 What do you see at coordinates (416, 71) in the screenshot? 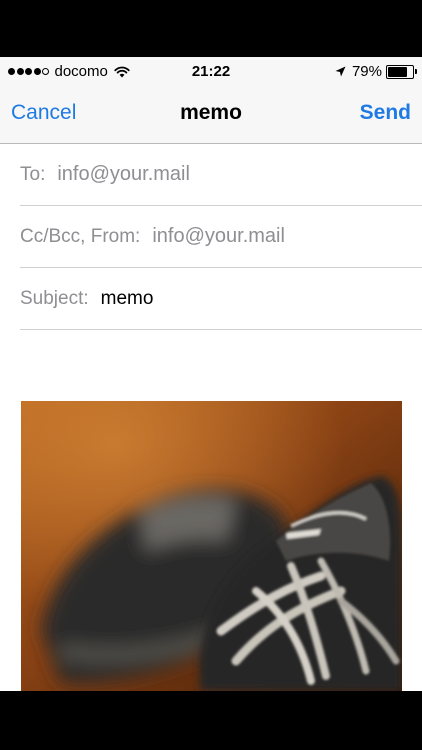
I see `battery-nub` at bounding box center [416, 71].